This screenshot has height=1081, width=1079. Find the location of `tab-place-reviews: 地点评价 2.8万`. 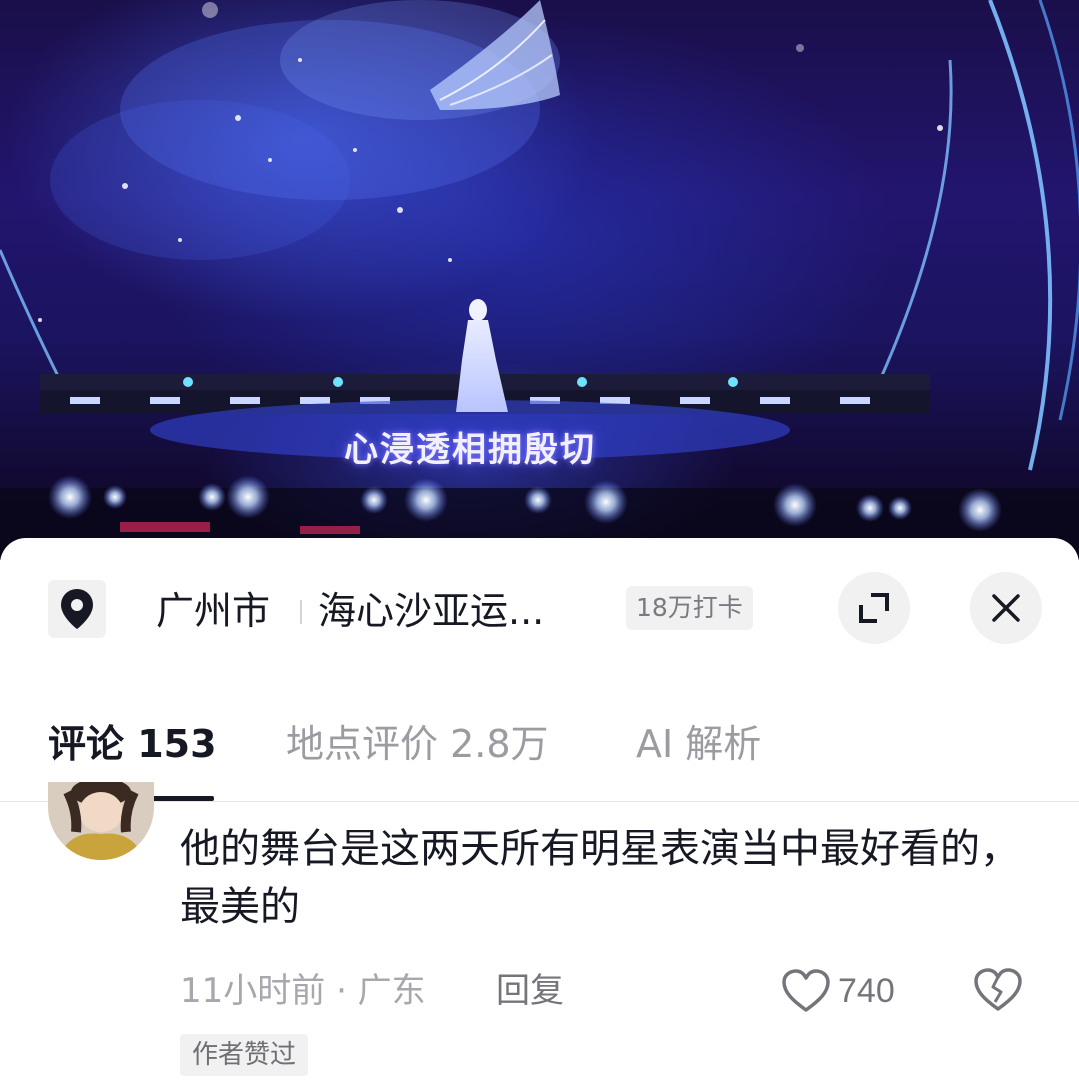

tab-place-reviews: 地点评价 2.8万 is located at coordinates (417, 744).